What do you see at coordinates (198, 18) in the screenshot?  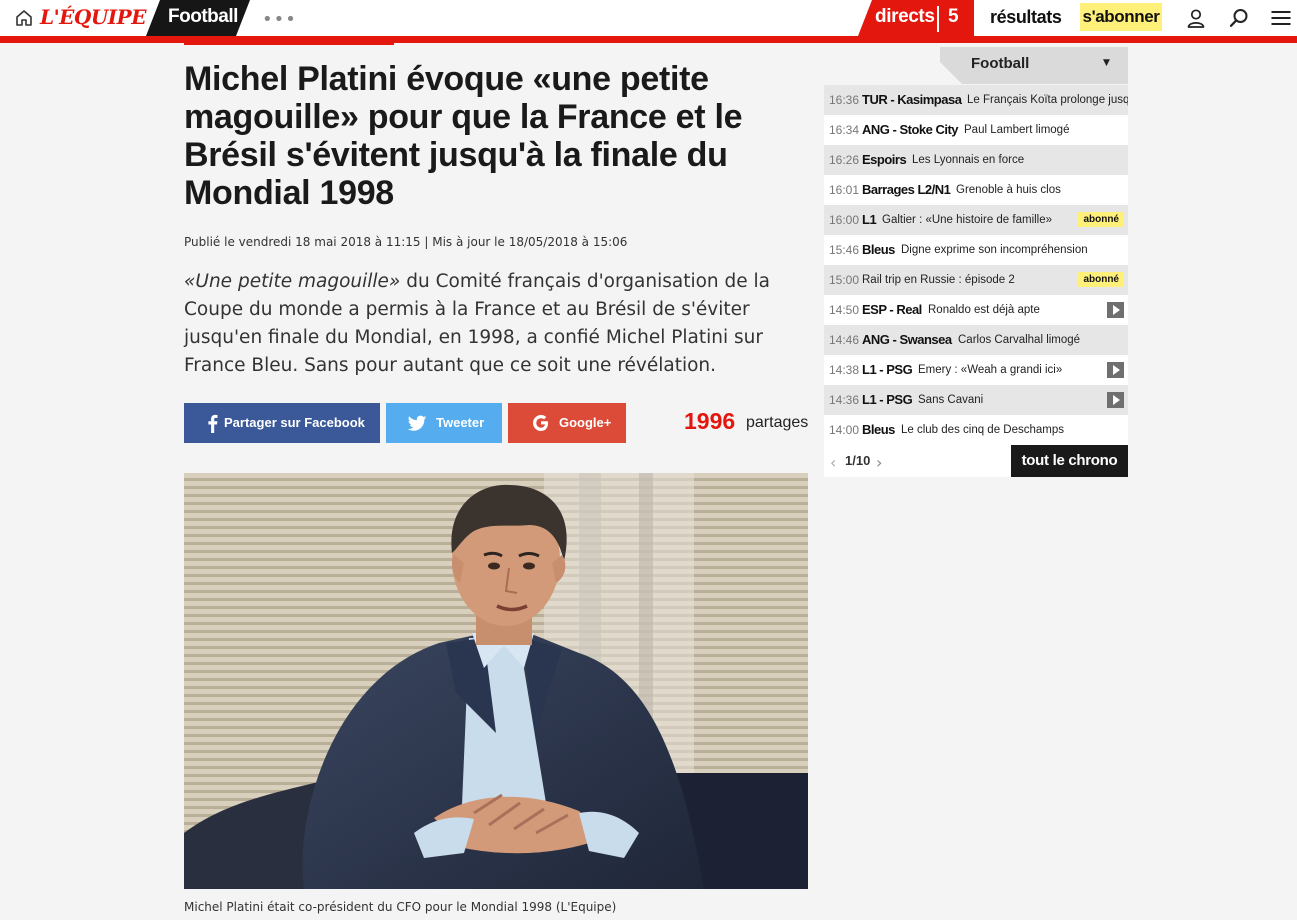 I see `section-tab-football: Football` at bounding box center [198, 18].